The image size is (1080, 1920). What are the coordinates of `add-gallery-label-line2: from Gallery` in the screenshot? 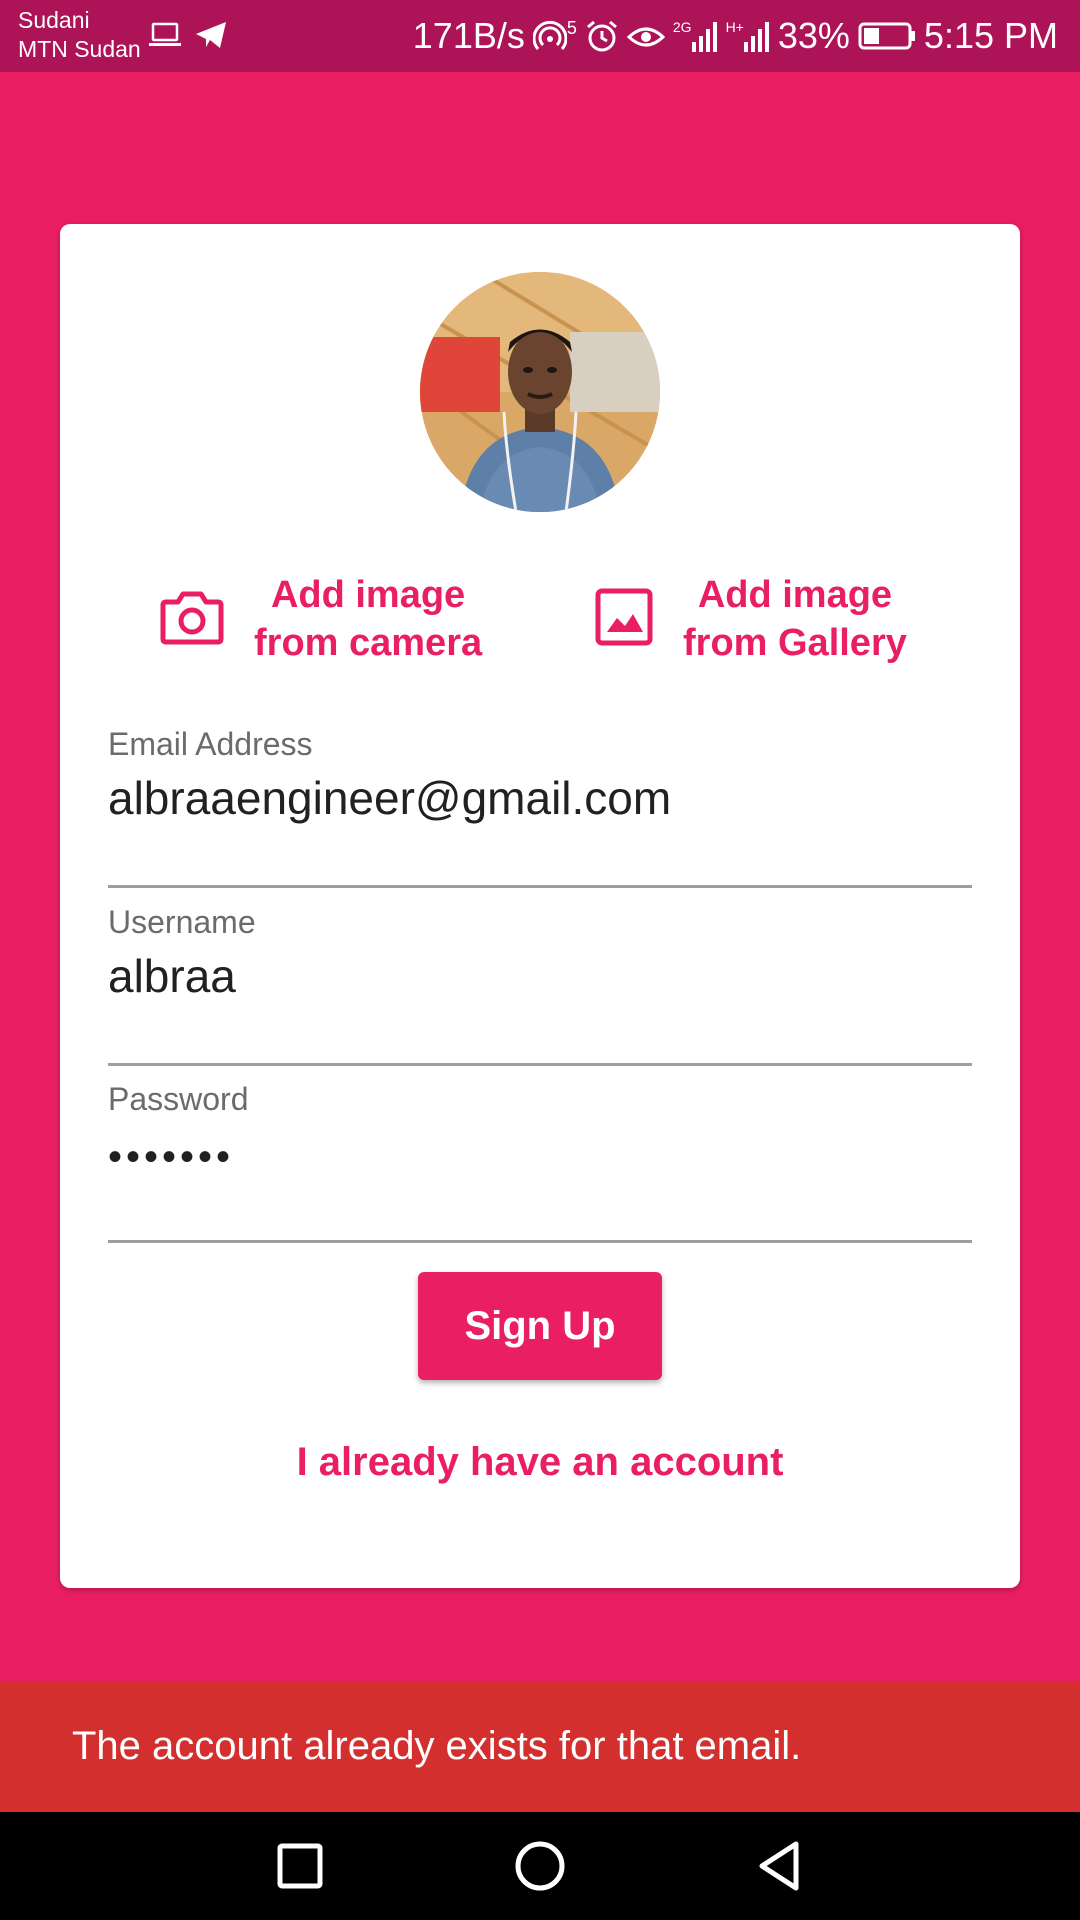 It's located at (795, 643).